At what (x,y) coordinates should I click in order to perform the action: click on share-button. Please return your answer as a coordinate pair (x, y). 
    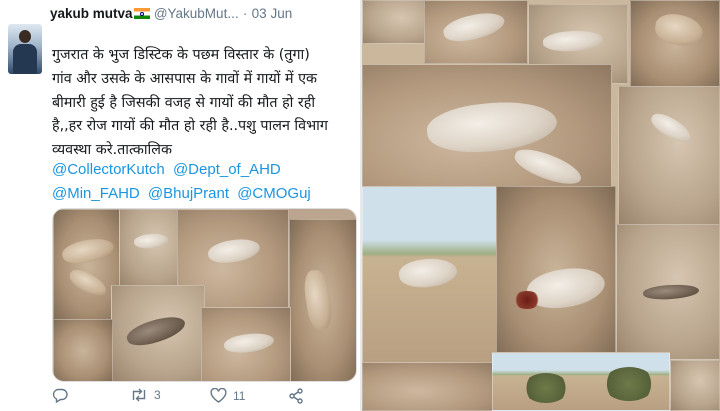
    Looking at the image, I should click on (296, 396).